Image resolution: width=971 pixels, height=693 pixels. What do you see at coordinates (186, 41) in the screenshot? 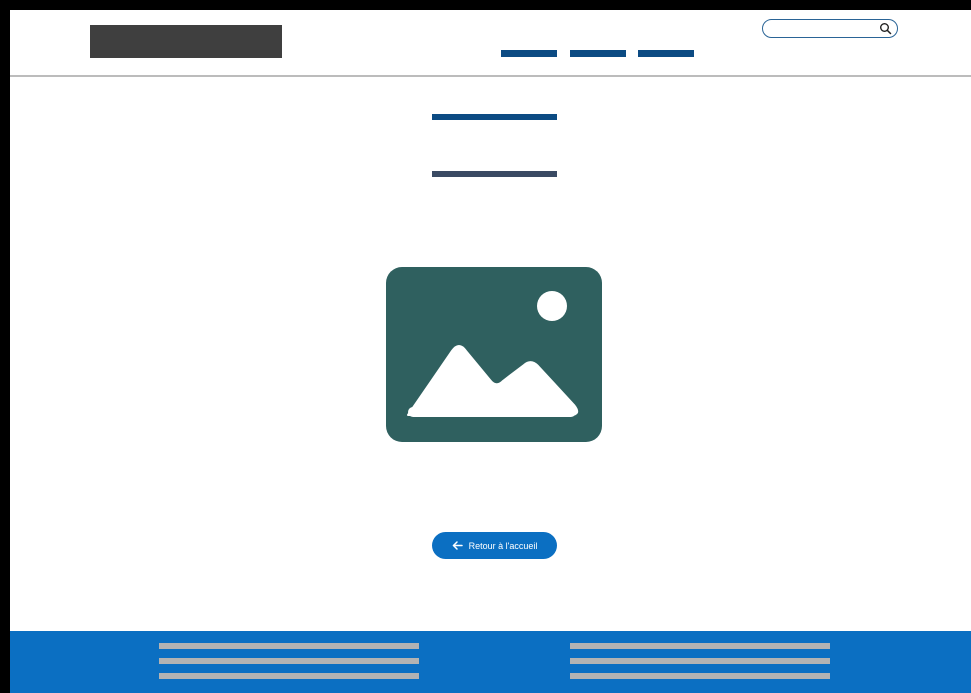
I see `logo-placeholder` at bounding box center [186, 41].